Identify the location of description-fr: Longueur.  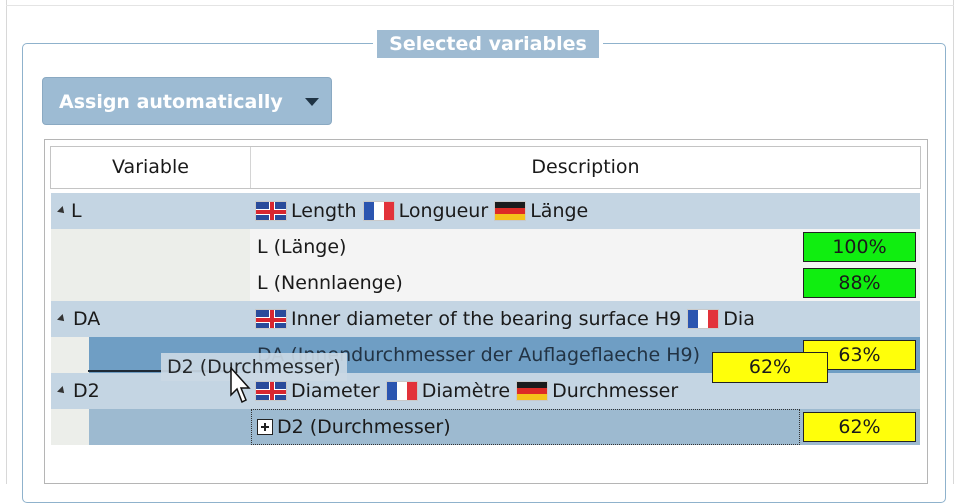
(443, 211).